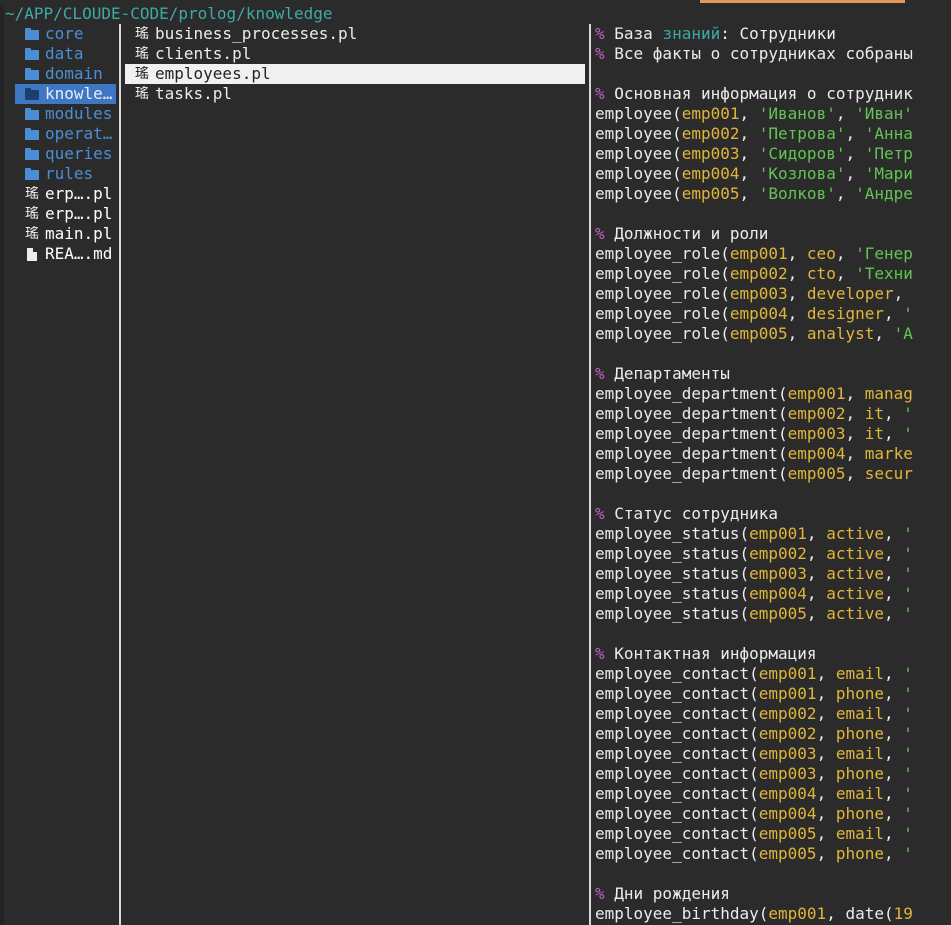  I want to click on code-token: База, so click(638, 33).